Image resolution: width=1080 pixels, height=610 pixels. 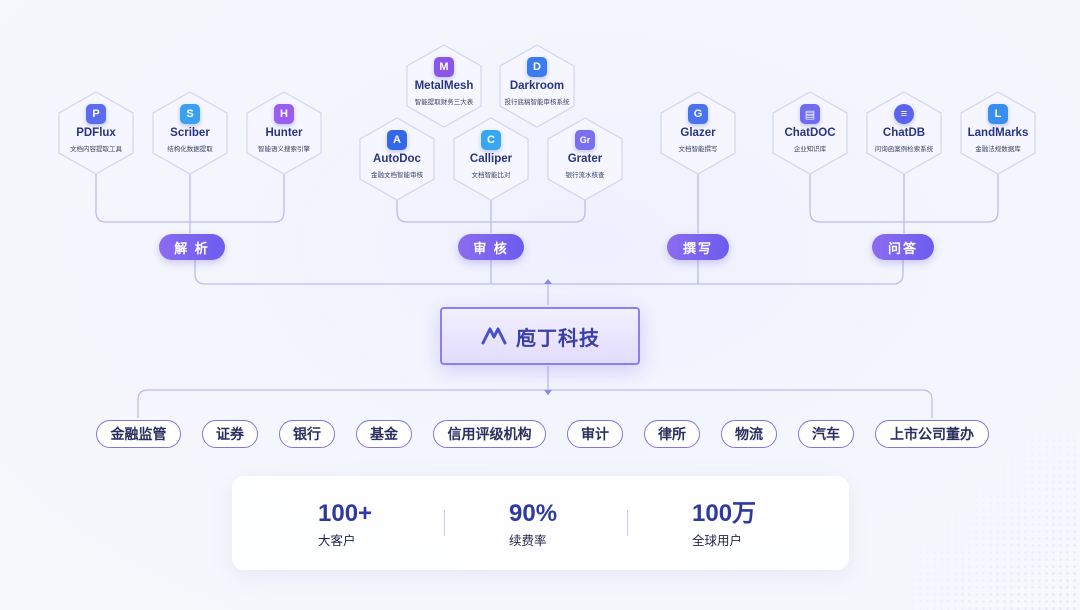 I want to click on product-name: ChatDB, so click(x=904, y=133).